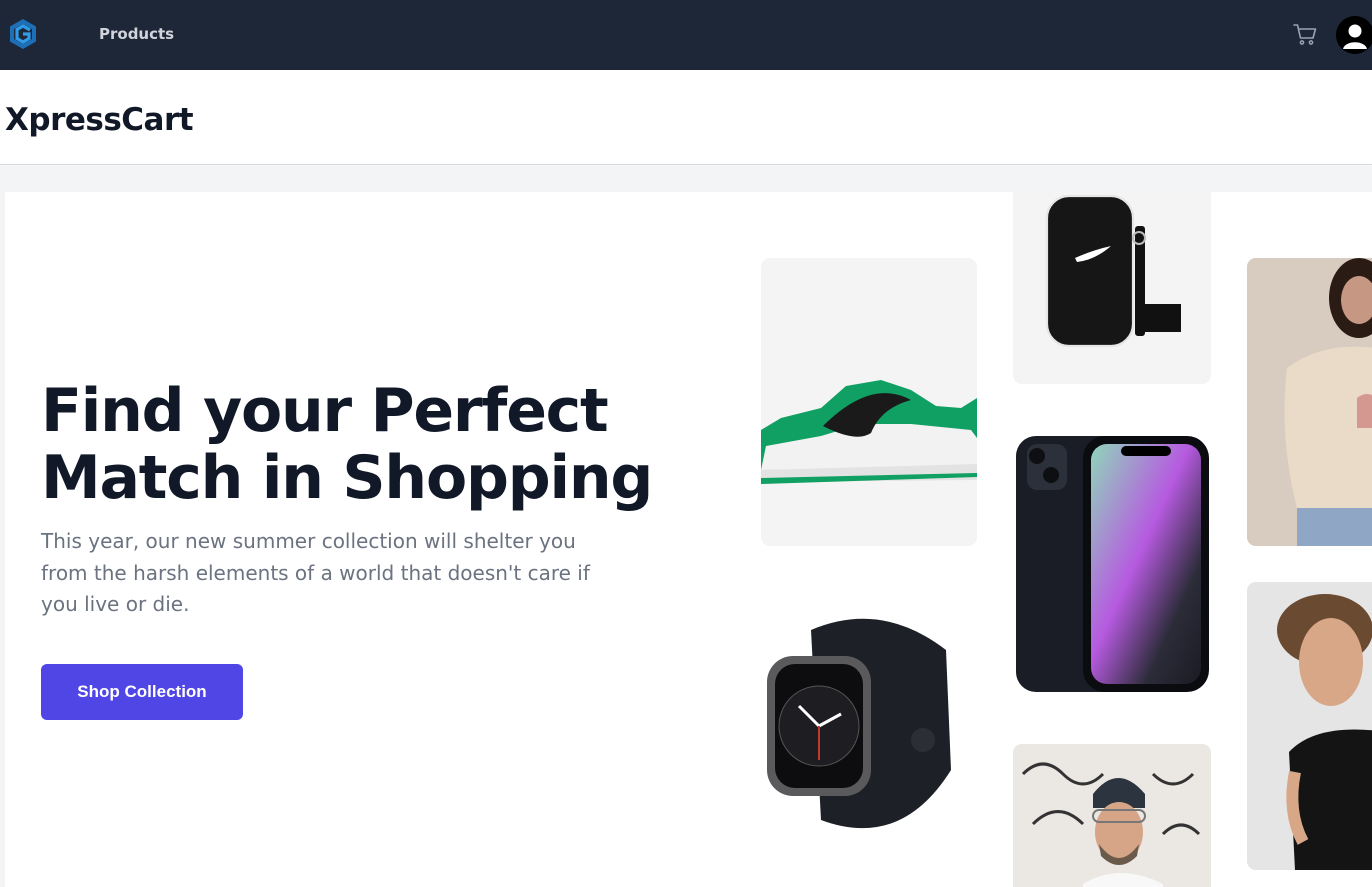 This screenshot has height=887, width=1372. Describe the element at coordinates (1309, 726) in the screenshot. I see `man-black-tshirt-image` at that location.